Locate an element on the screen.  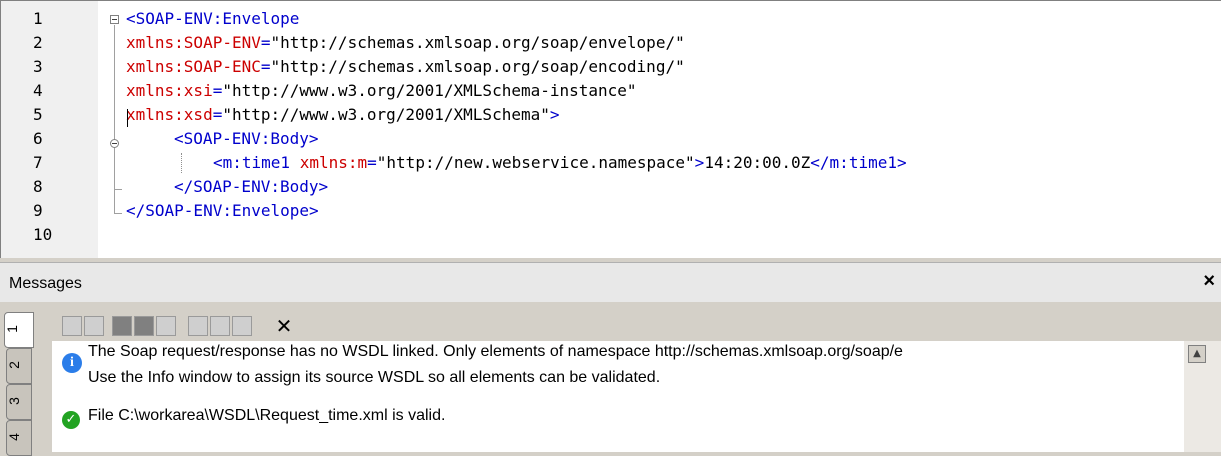
close-messages-button: × is located at coordinates (1209, 281).